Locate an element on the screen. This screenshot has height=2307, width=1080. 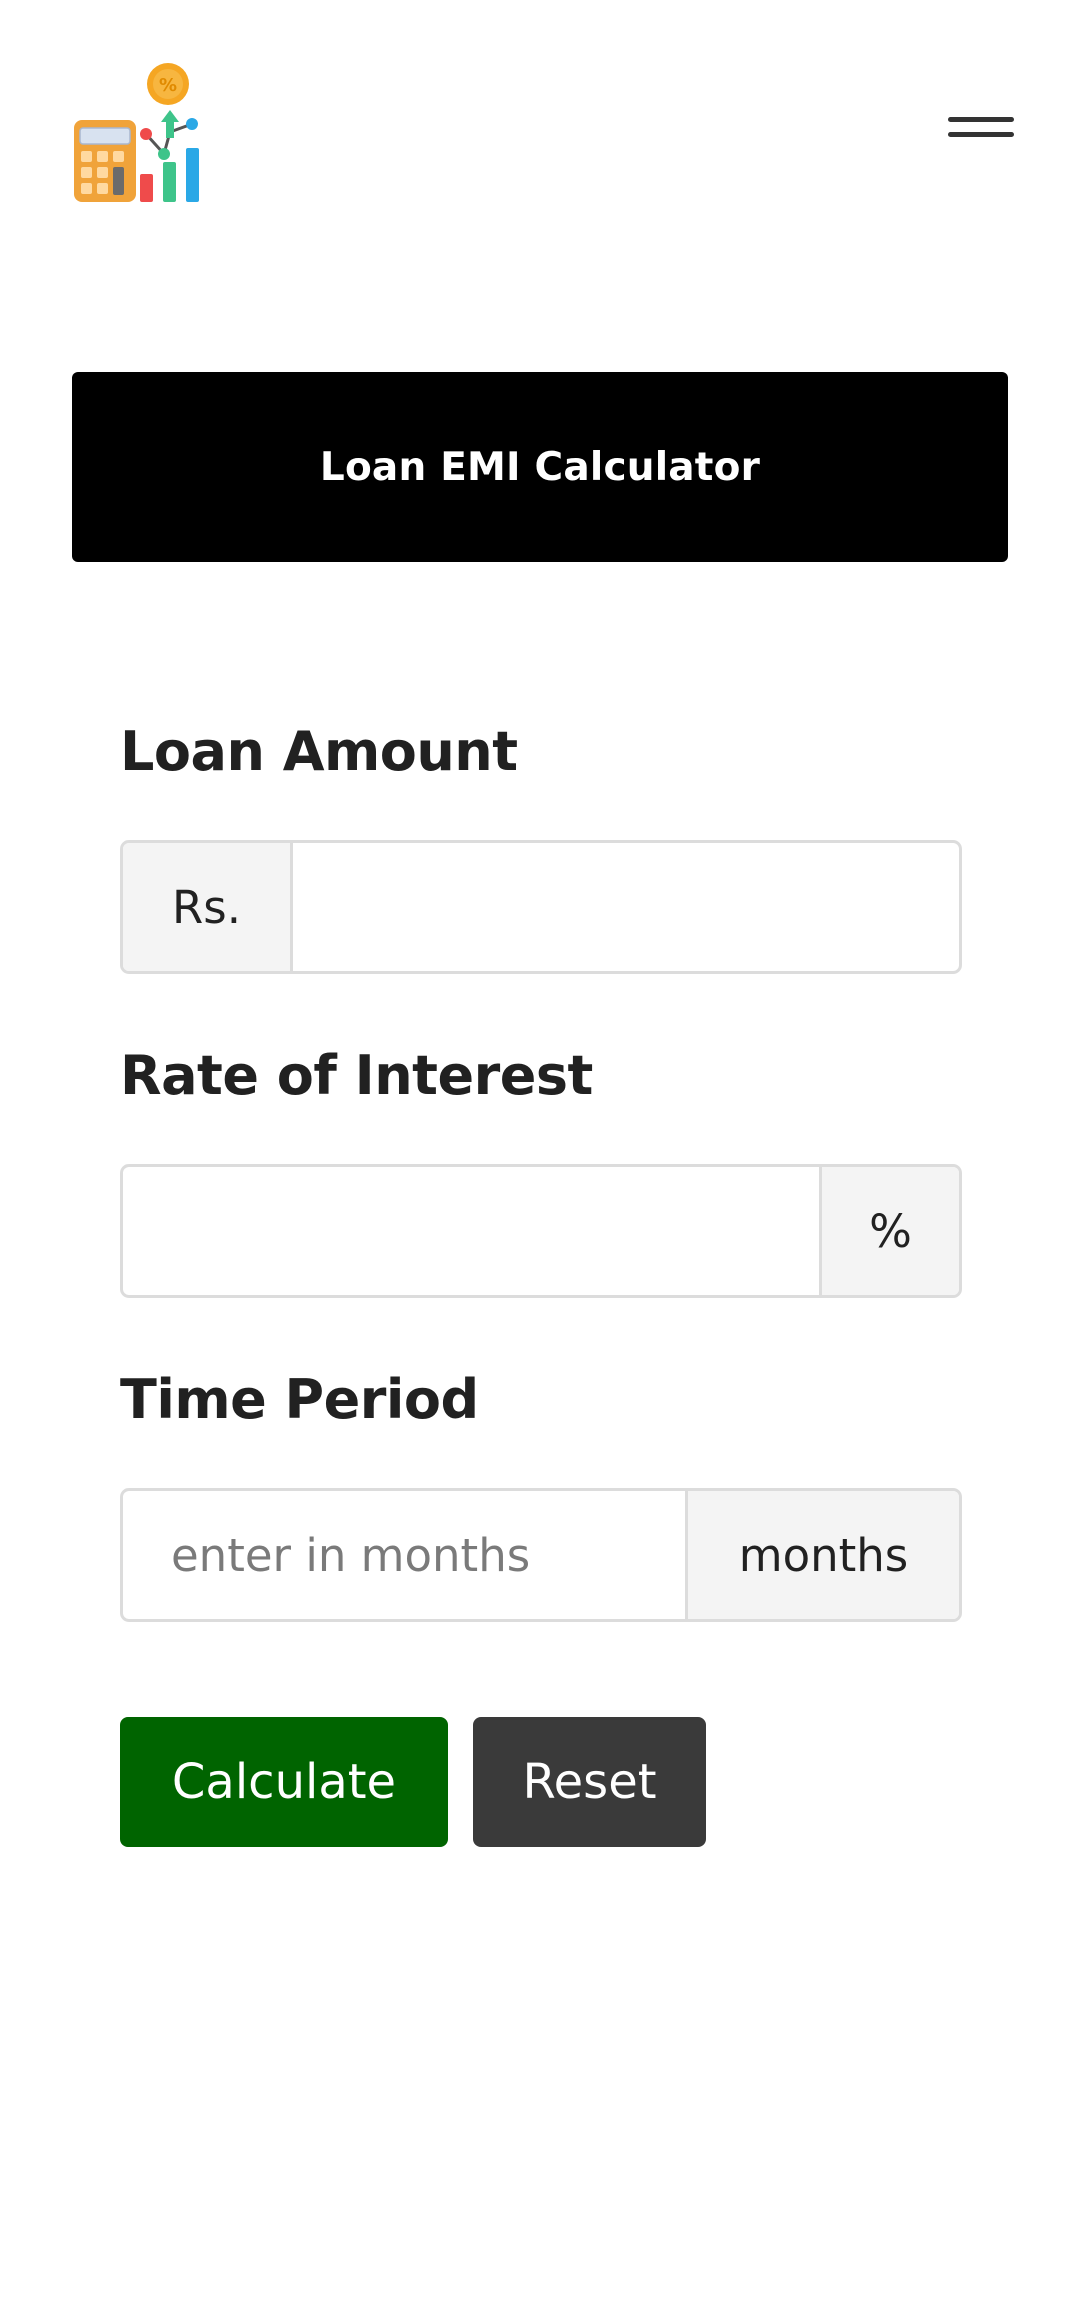
menu-bar-top is located at coordinates (981, 119).